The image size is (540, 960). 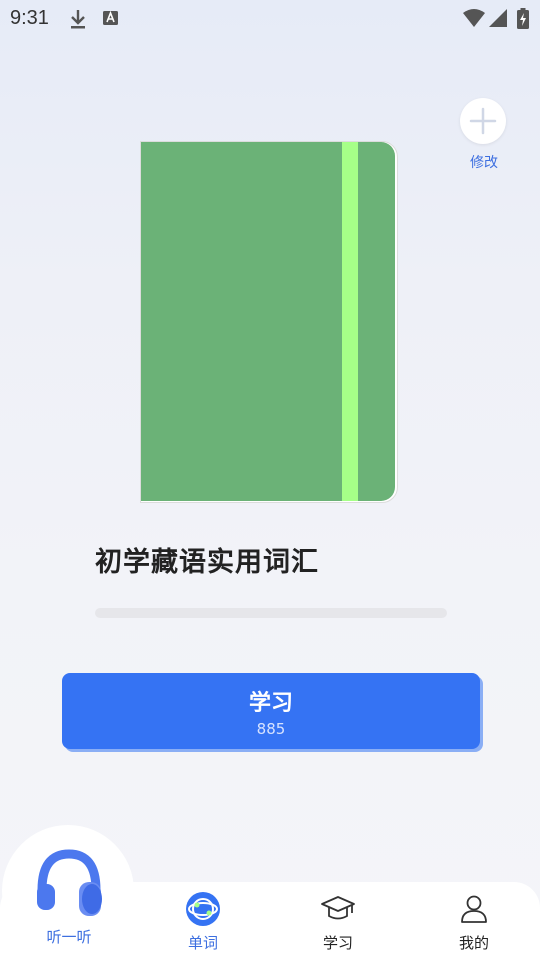 What do you see at coordinates (474, 18) in the screenshot?
I see `wifi-icon` at bounding box center [474, 18].